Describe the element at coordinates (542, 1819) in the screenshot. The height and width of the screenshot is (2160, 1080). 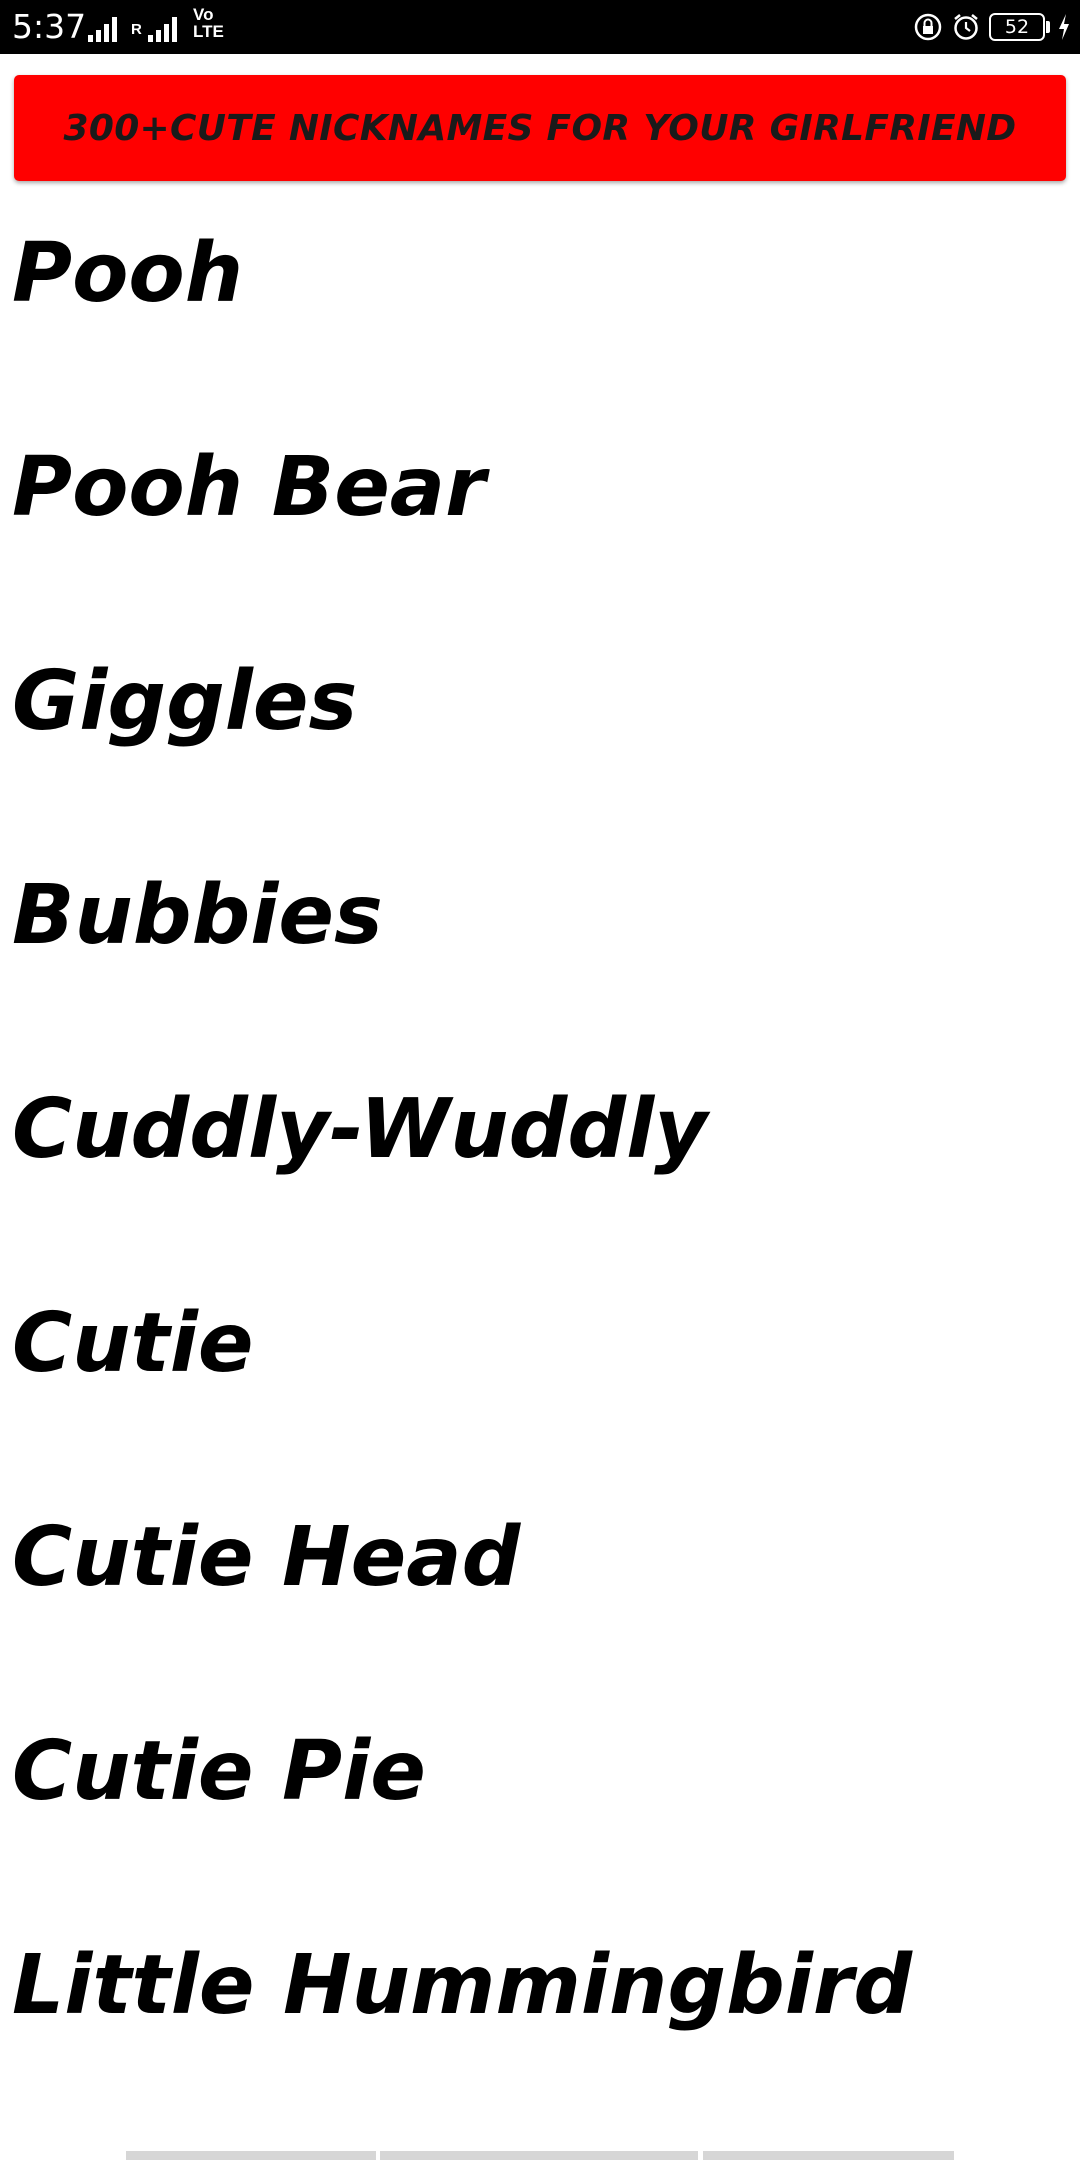
I see `list-item: Cutie Pie` at that location.